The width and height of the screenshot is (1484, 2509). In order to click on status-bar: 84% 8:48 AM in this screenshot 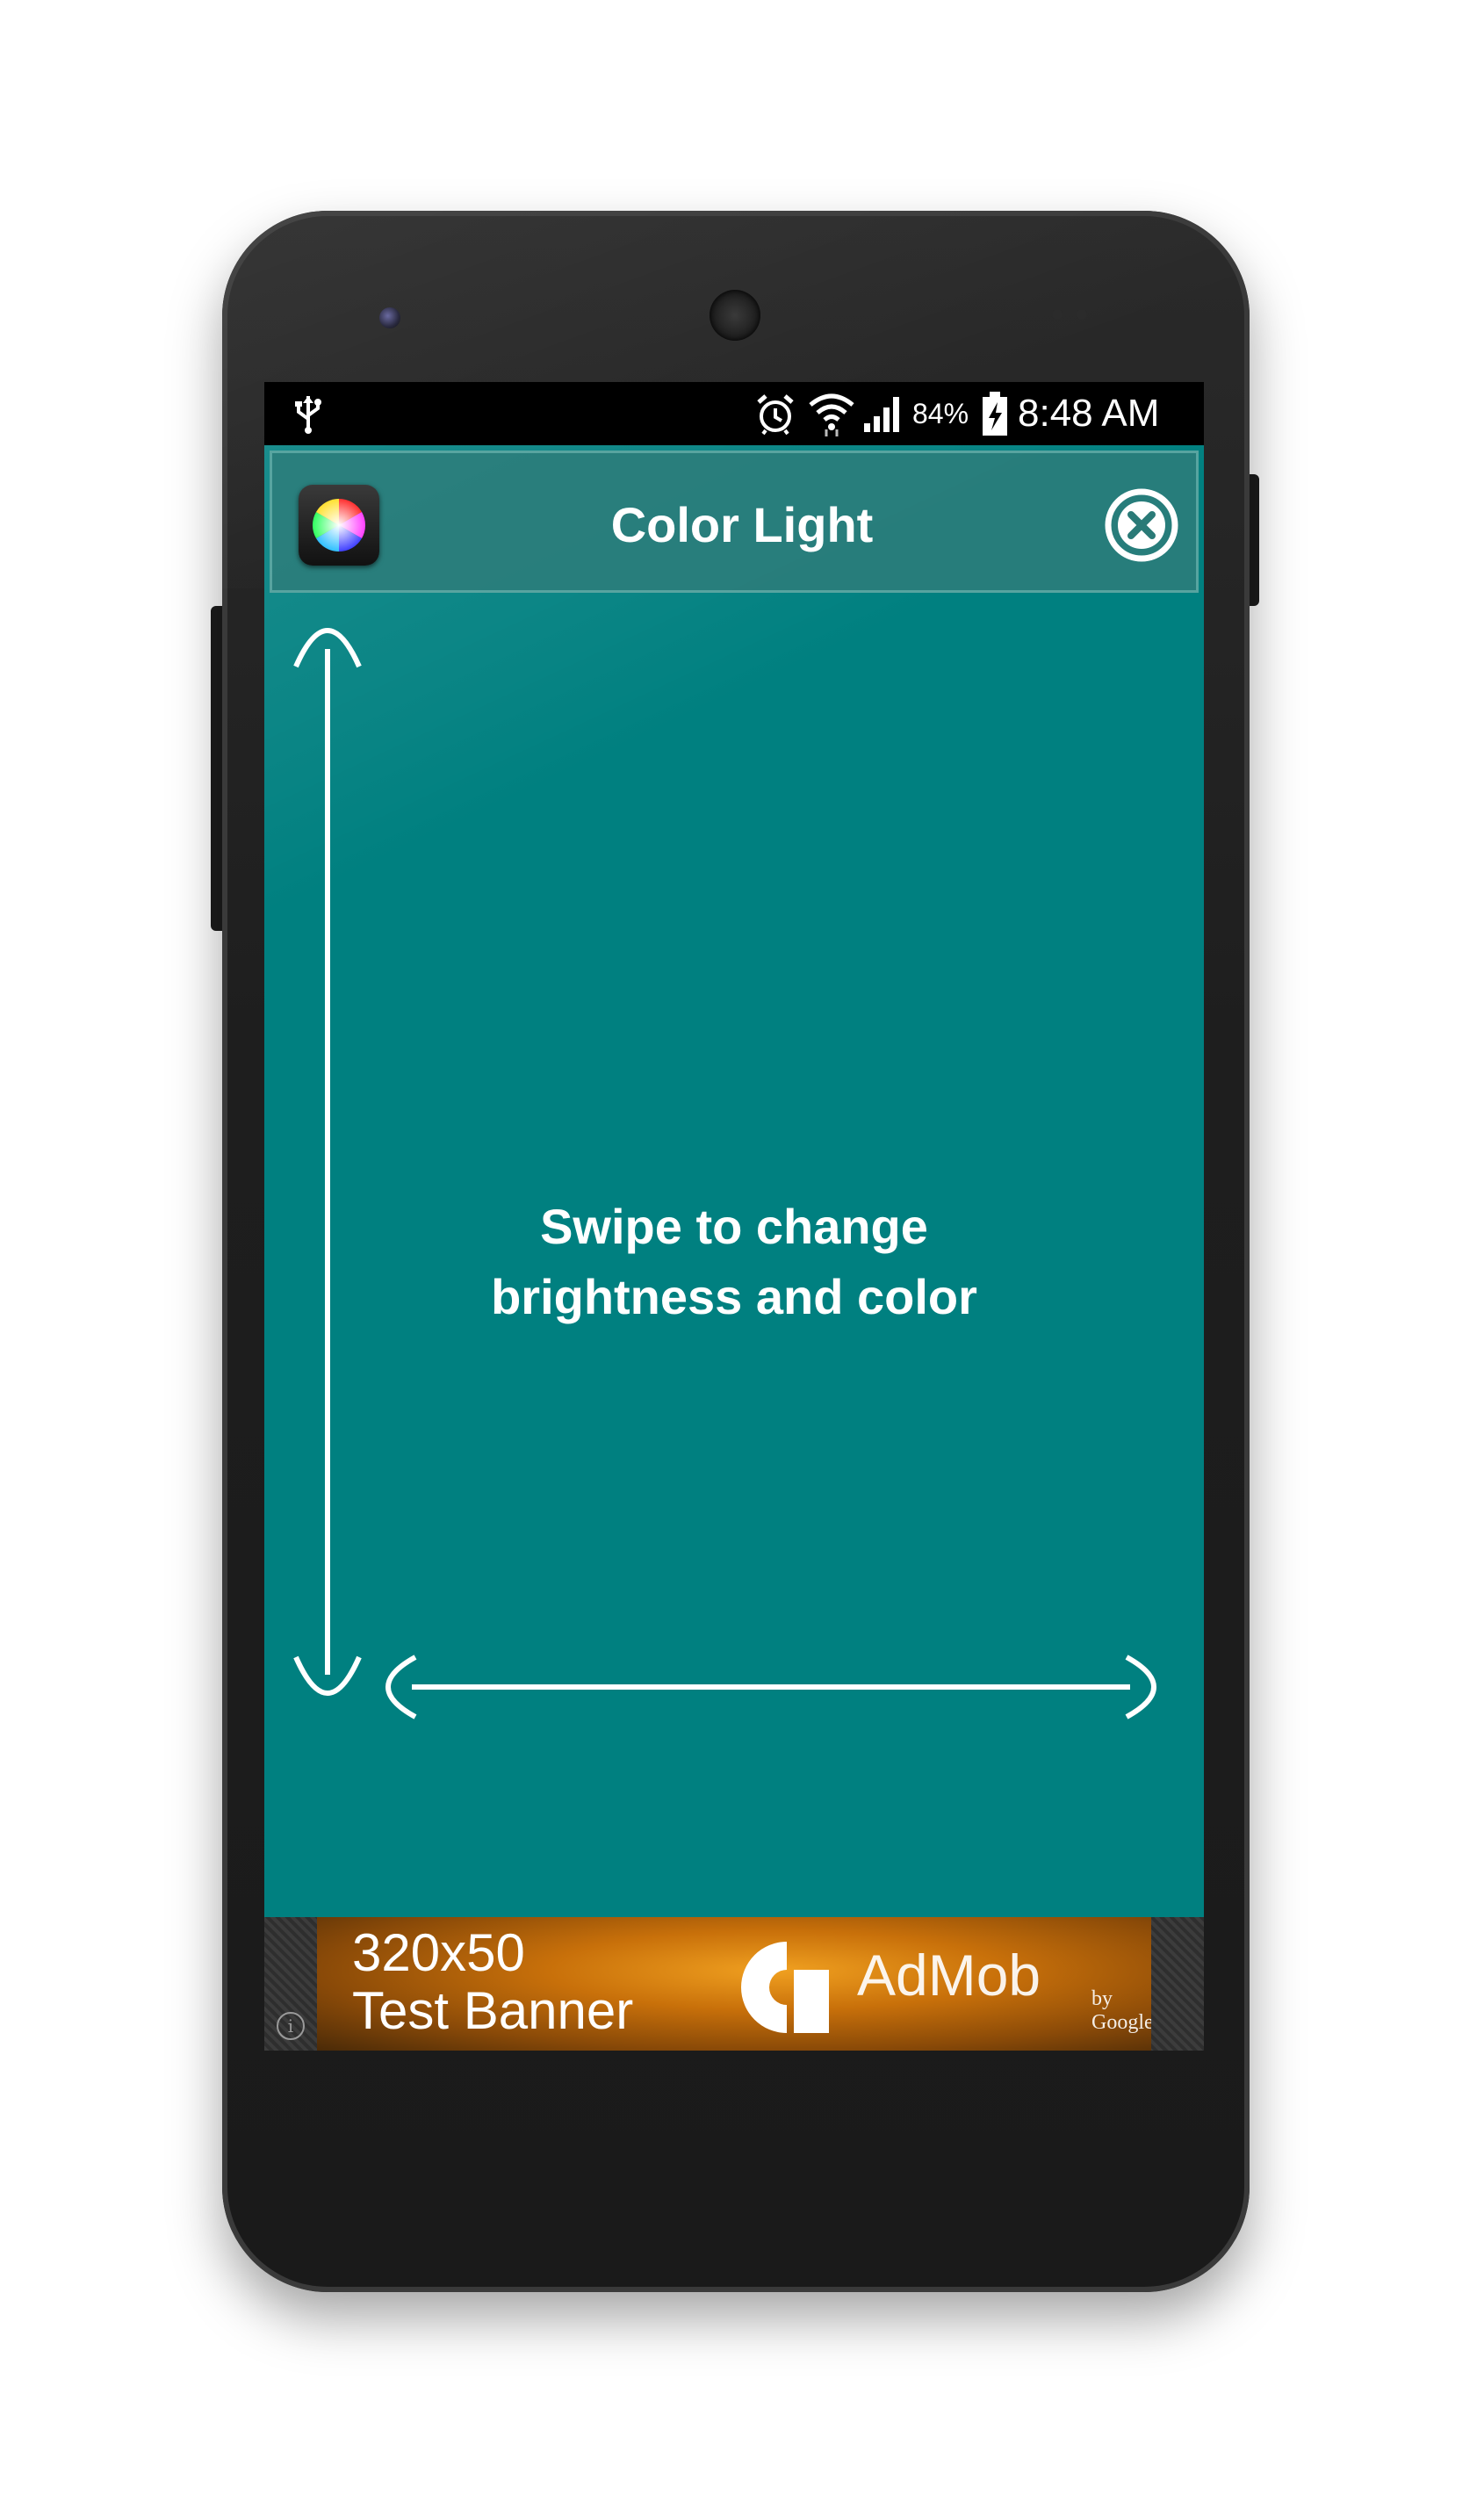, I will do `click(734, 413)`.